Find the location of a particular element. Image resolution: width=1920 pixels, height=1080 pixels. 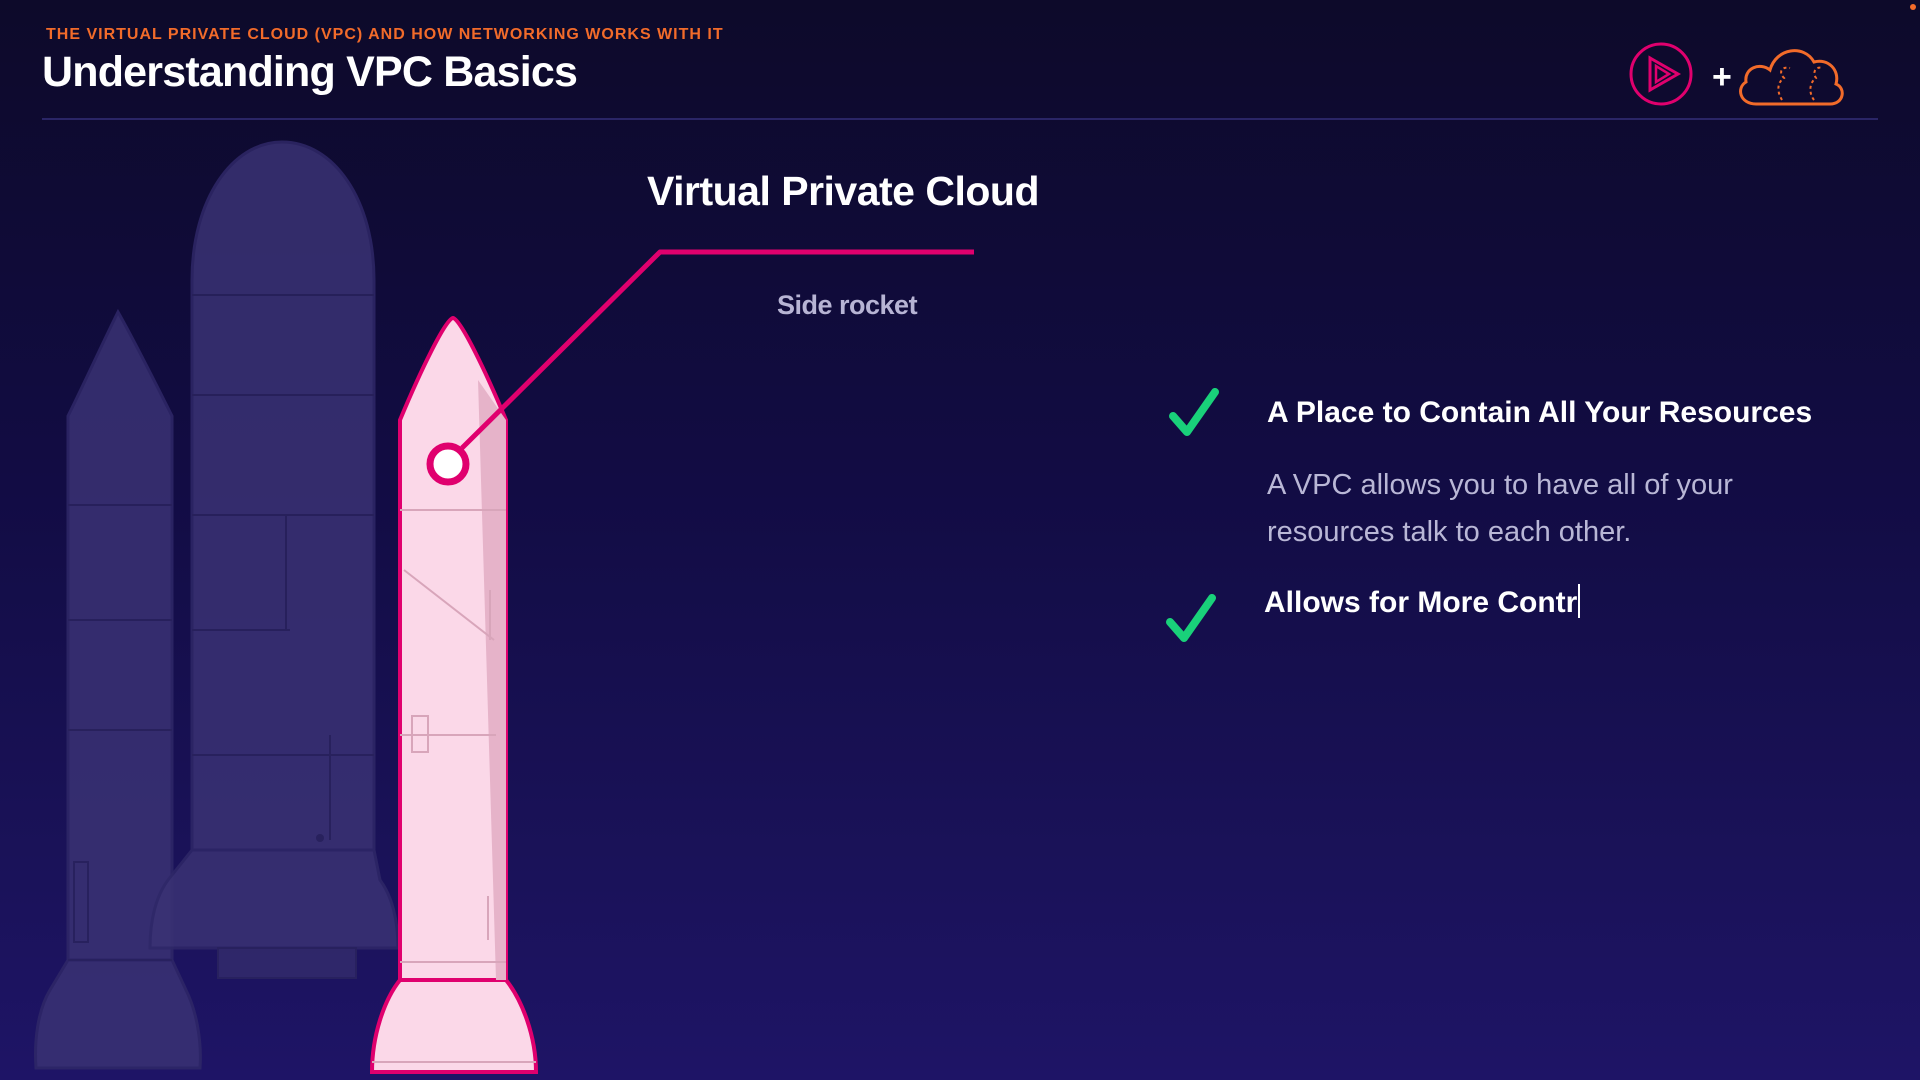

side-rocket-highlighted is located at coordinates (454, 694).